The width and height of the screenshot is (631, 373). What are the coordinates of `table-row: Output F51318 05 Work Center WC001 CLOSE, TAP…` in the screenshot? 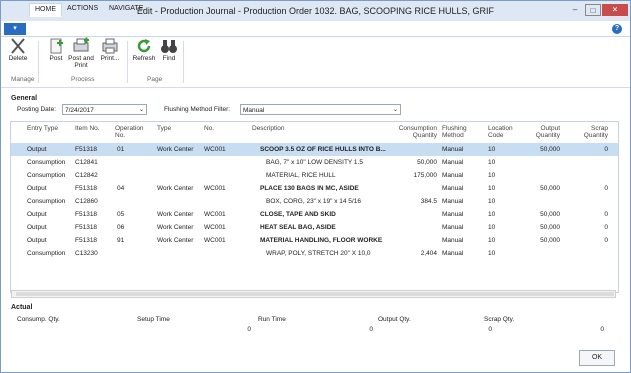 It's located at (314, 214).